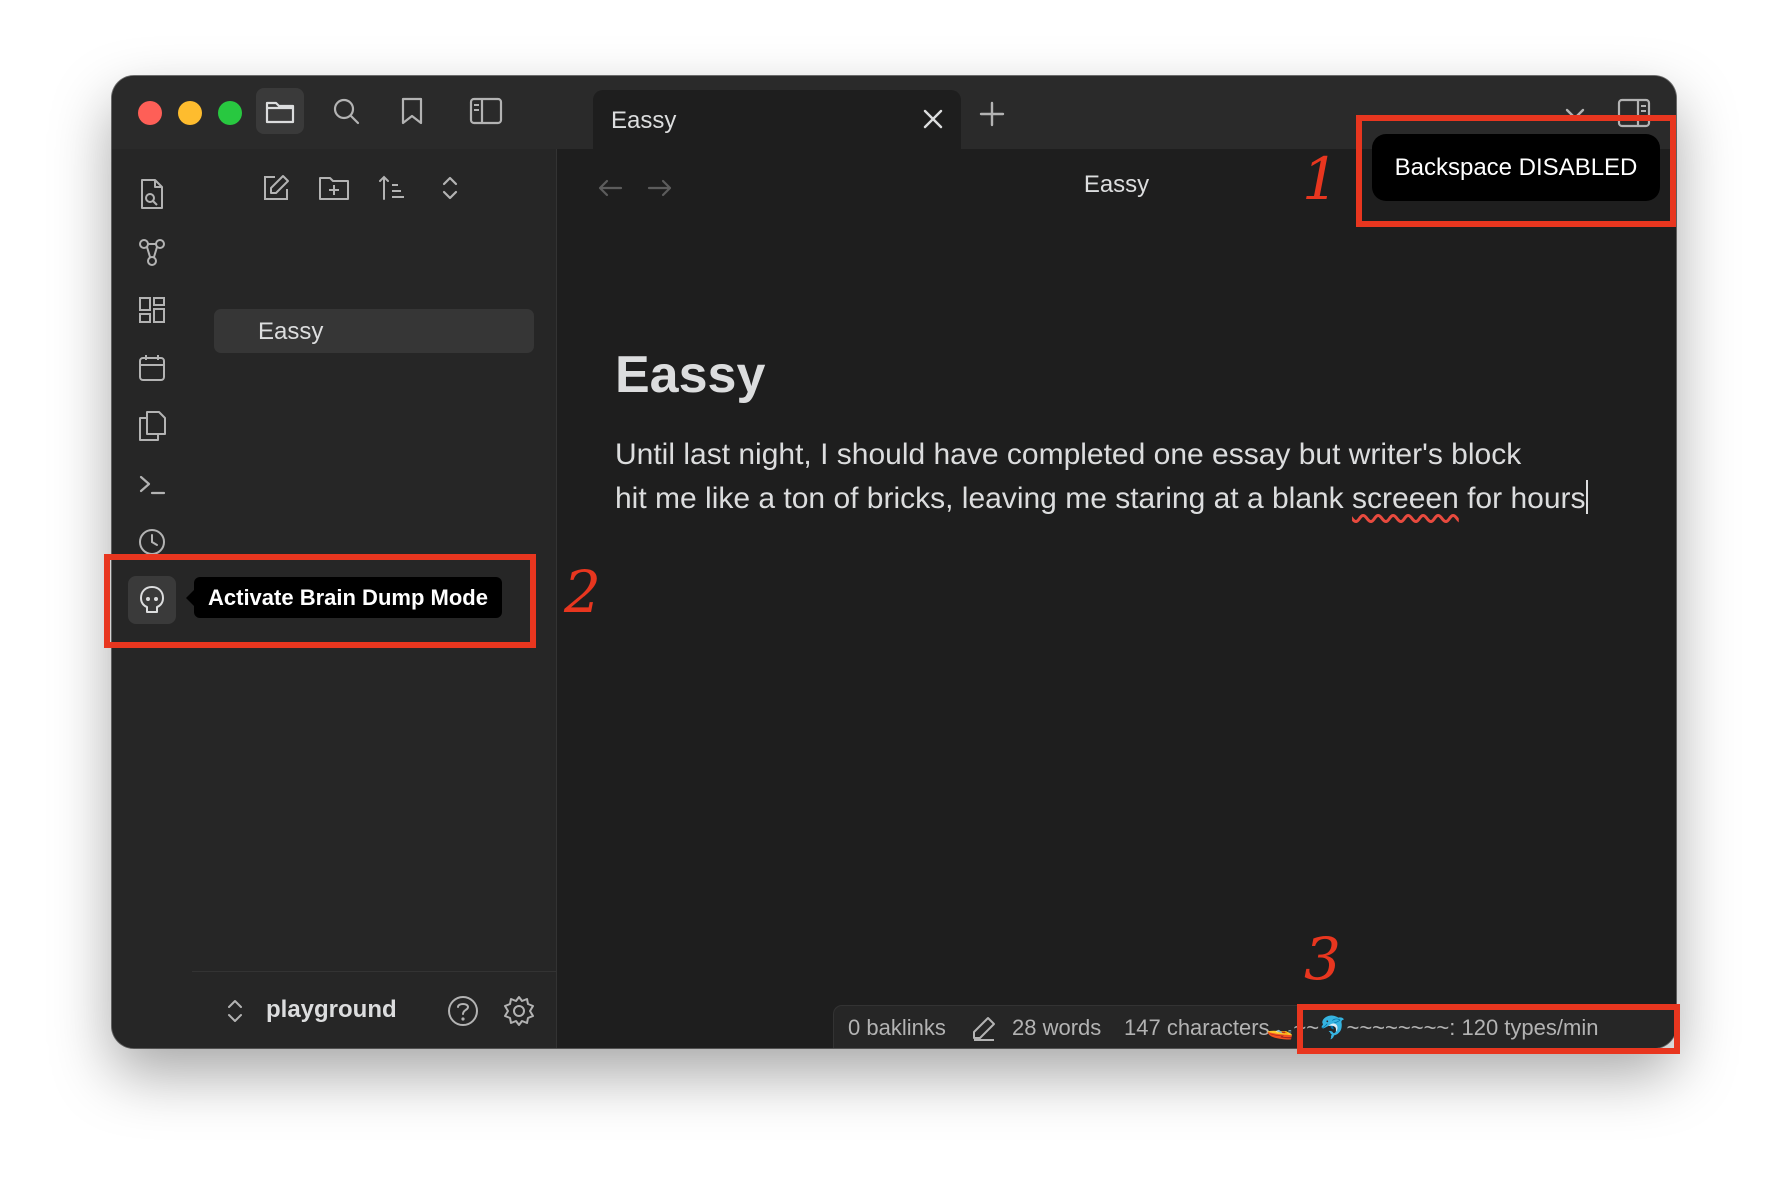 The height and width of the screenshot is (1194, 1784). I want to click on search-icon, so click(346, 111).